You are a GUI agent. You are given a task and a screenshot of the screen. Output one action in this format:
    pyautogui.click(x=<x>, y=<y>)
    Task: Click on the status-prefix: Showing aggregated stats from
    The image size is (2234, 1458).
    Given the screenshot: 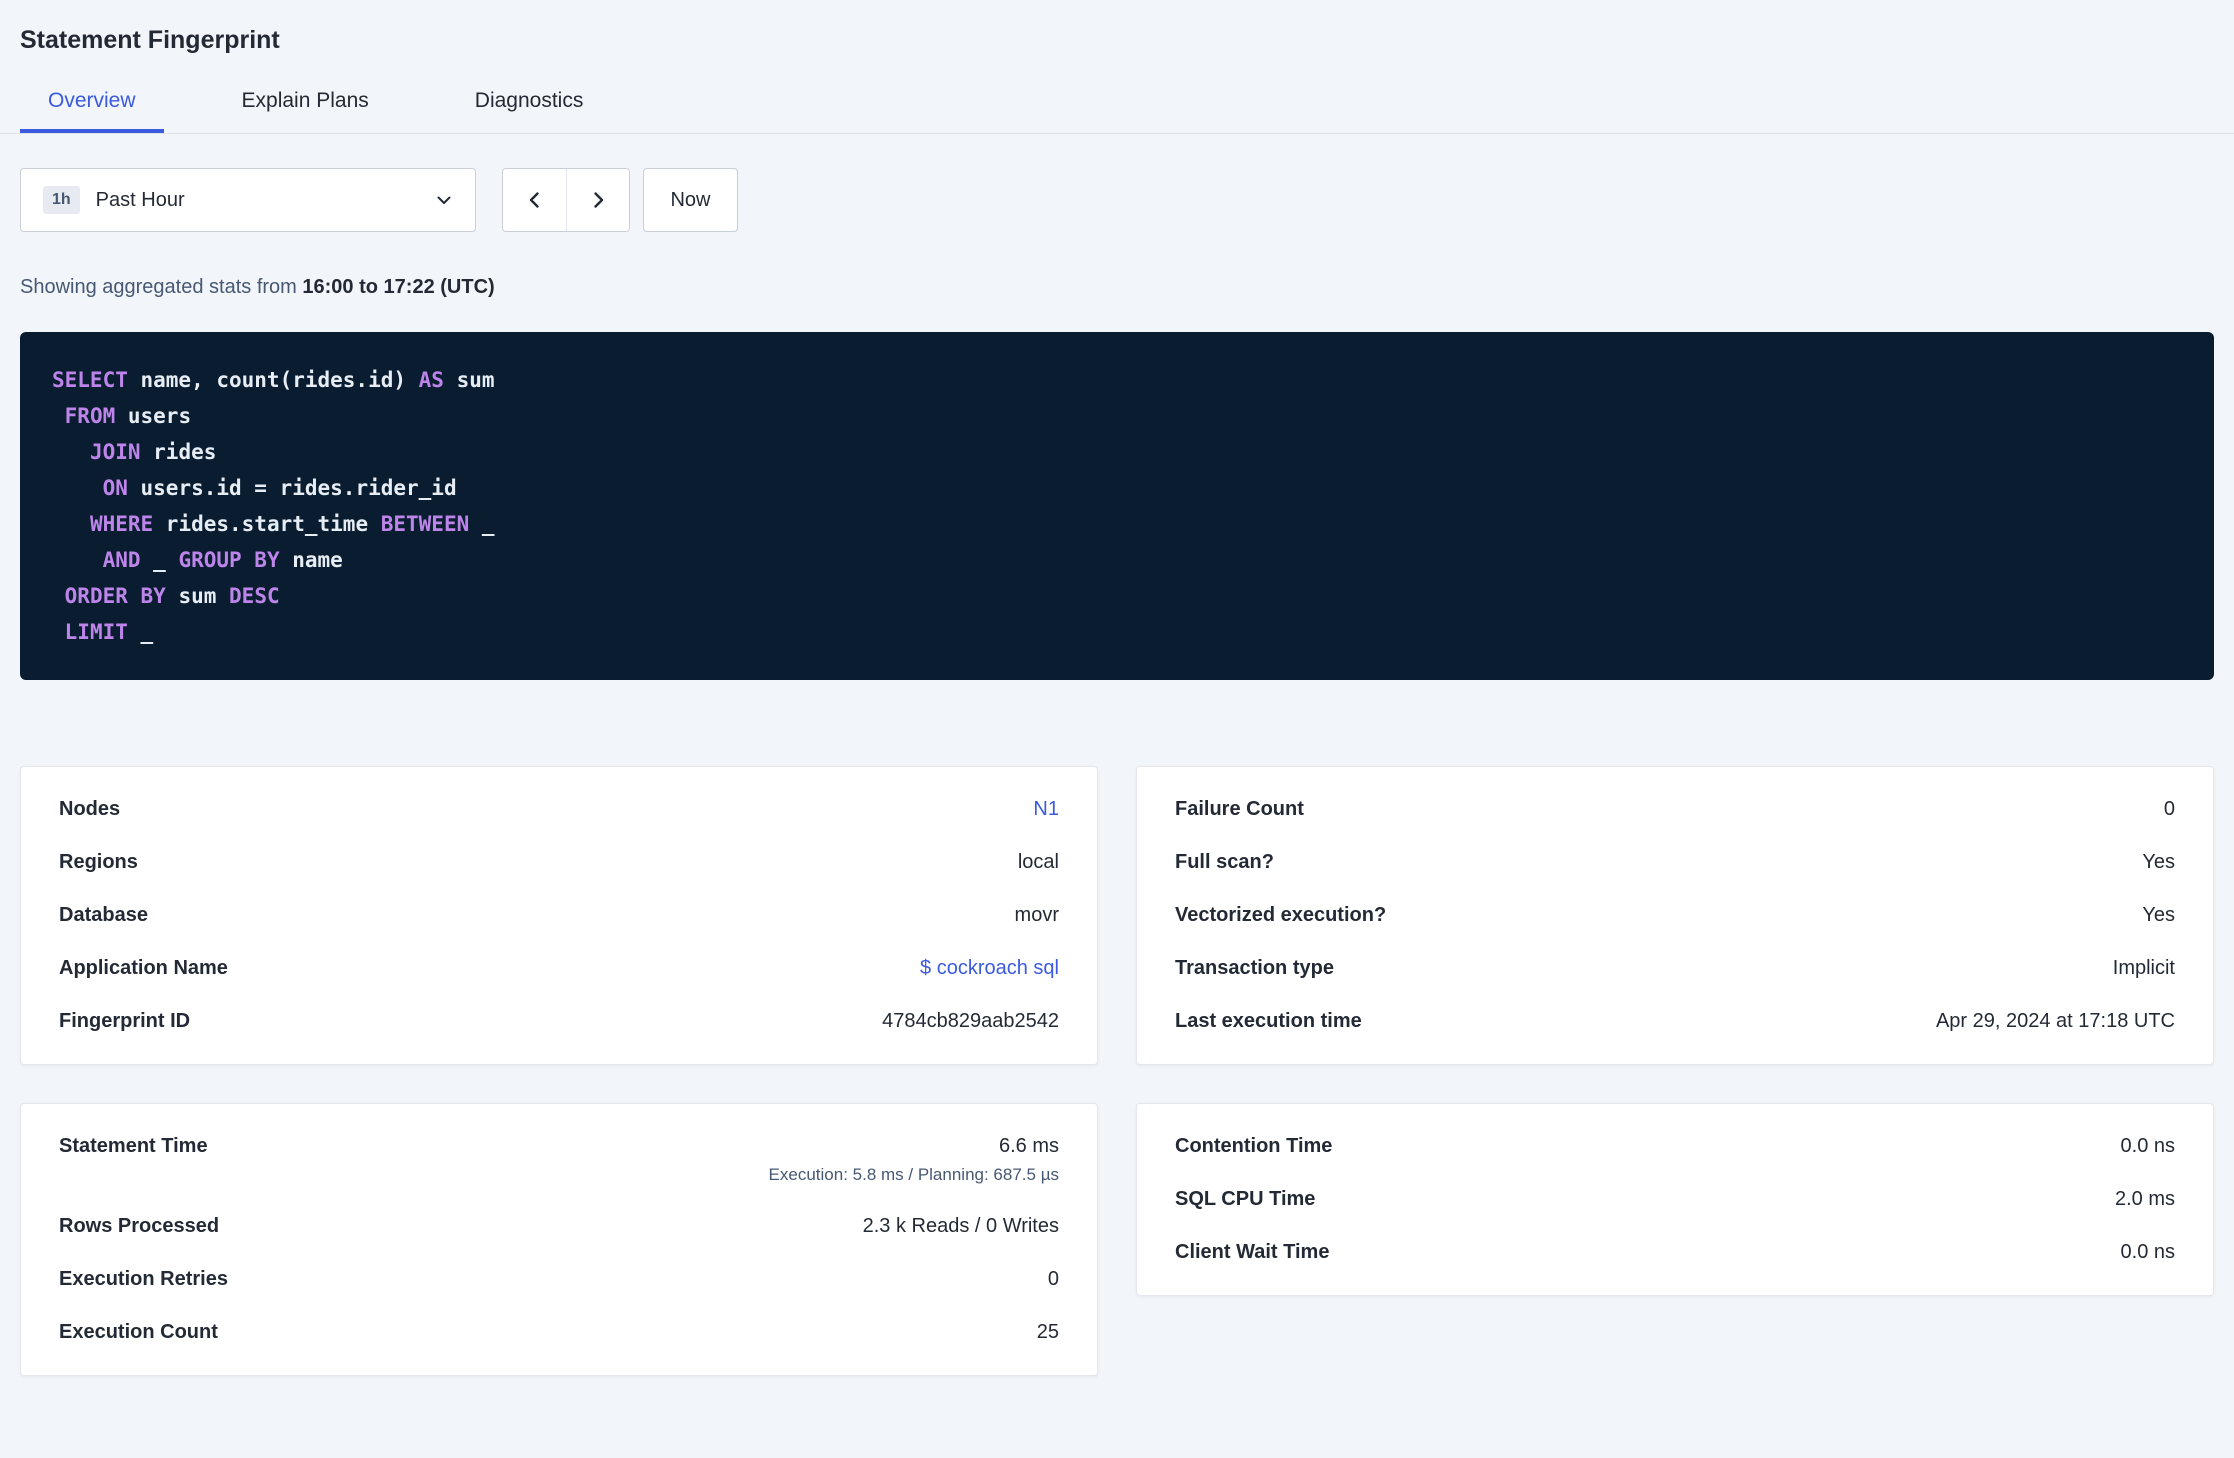 What is the action you would take?
    pyautogui.click(x=161, y=287)
    